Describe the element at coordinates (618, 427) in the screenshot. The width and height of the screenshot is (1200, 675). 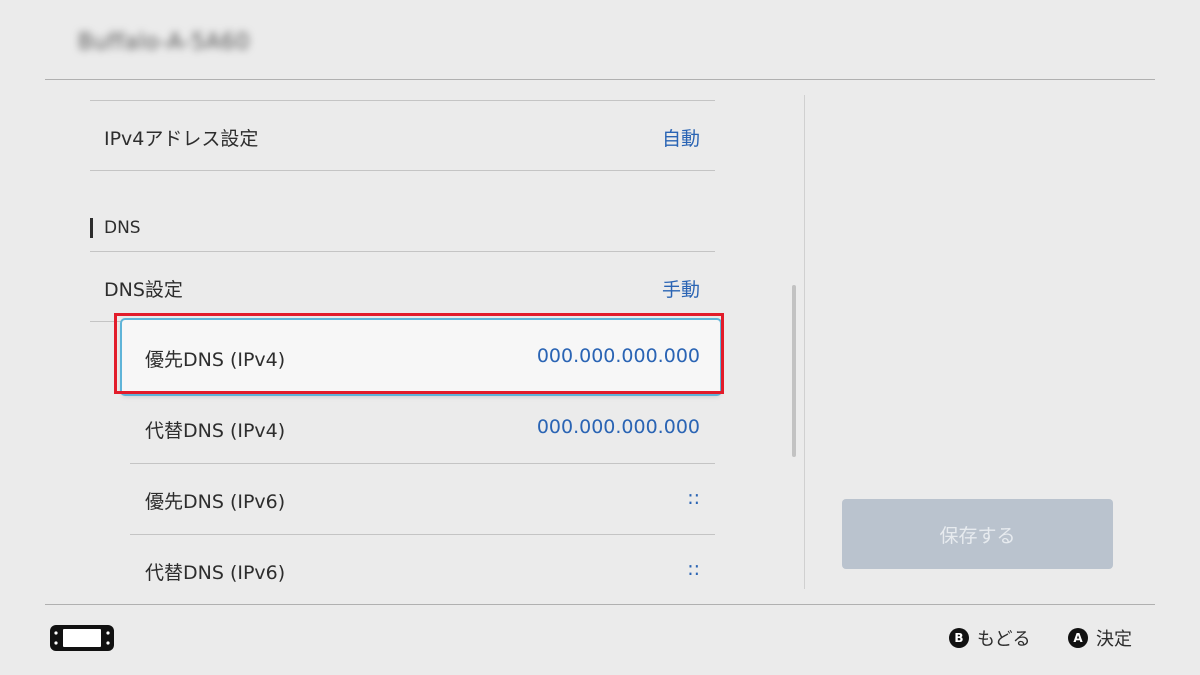
I see `secondary-dns-ipv4-value: 000.000.000.000` at that location.